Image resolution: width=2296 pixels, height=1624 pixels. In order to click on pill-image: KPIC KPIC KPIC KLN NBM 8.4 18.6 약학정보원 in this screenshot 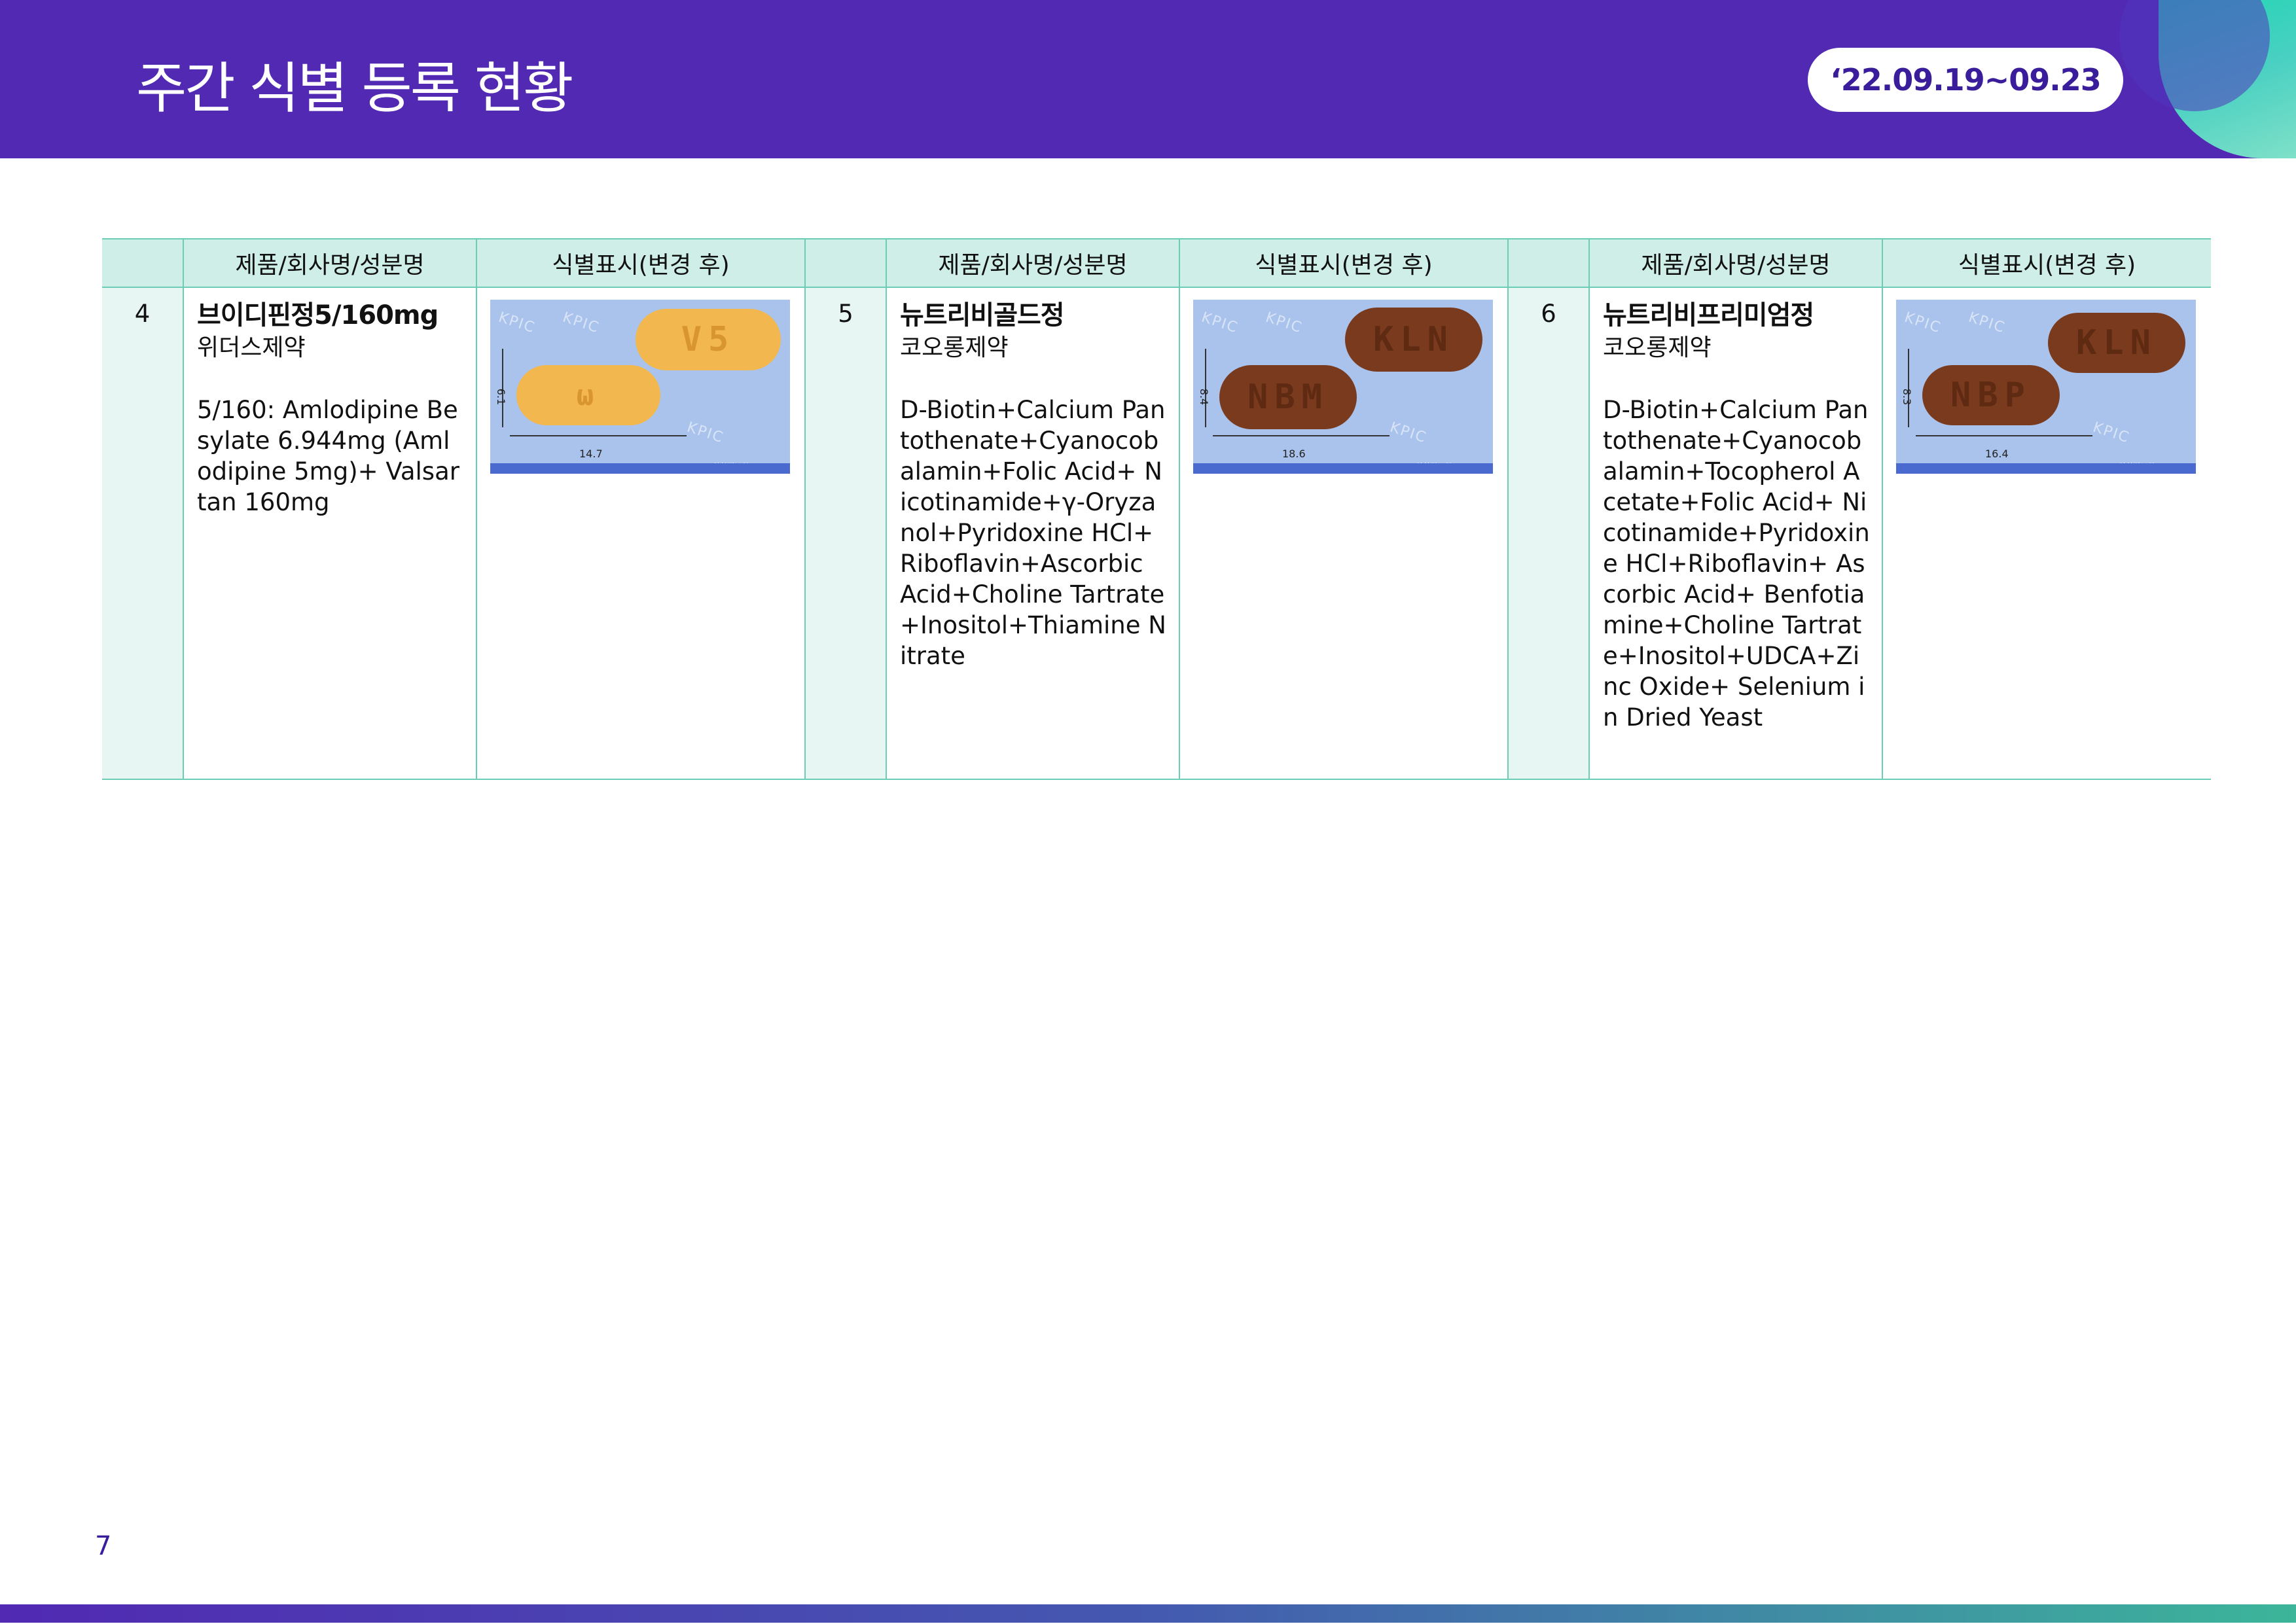, I will do `click(1343, 387)`.